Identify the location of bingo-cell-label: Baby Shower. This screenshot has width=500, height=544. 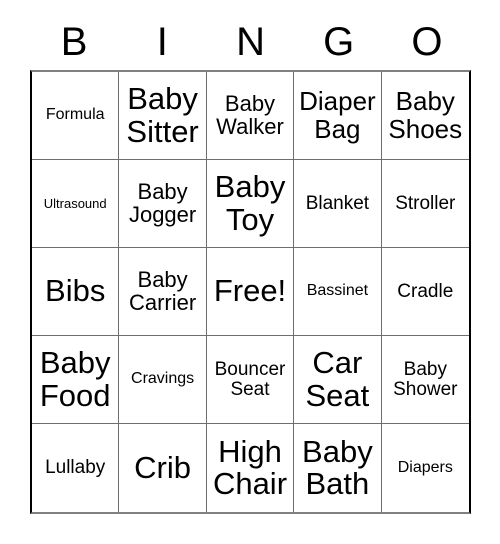
(425, 379).